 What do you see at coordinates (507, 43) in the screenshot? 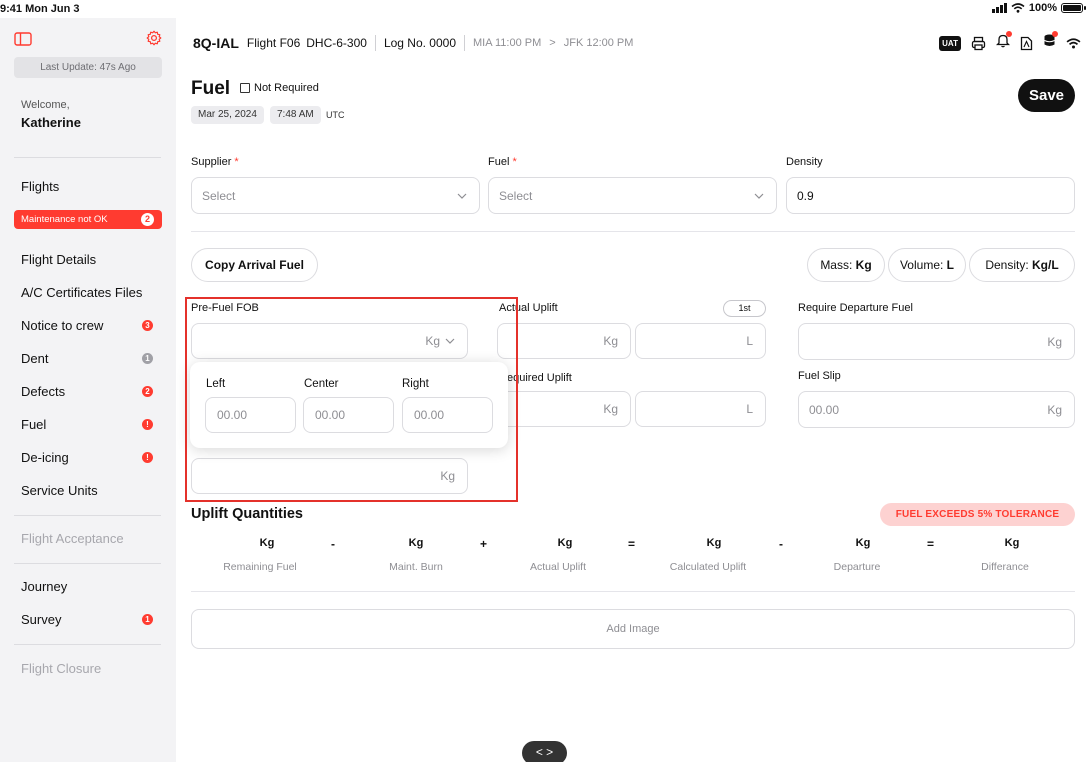
I see `departure-info: MIA 11:00 PM` at bounding box center [507, 43].